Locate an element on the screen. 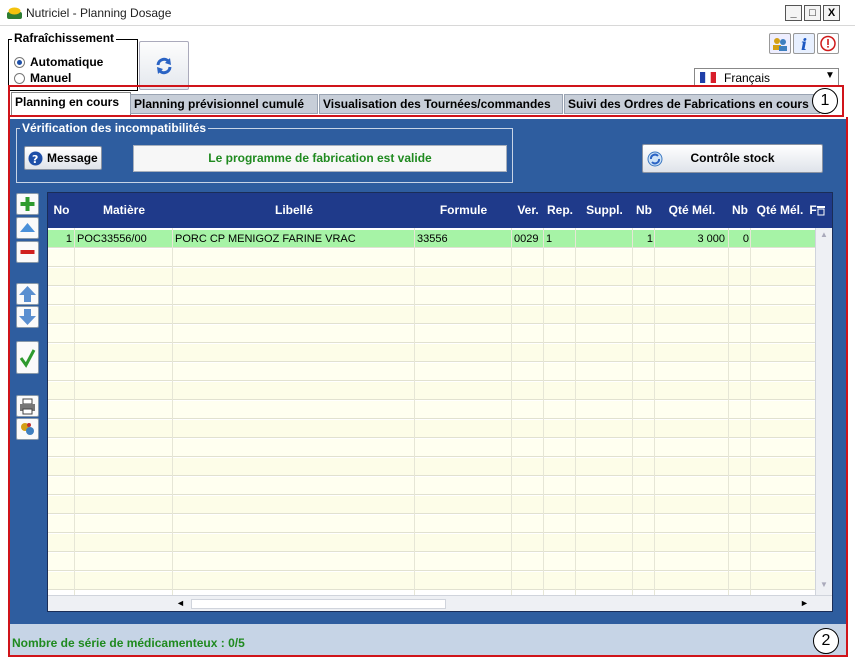  highlight-box-tabs is located at coordinates (426, 101).